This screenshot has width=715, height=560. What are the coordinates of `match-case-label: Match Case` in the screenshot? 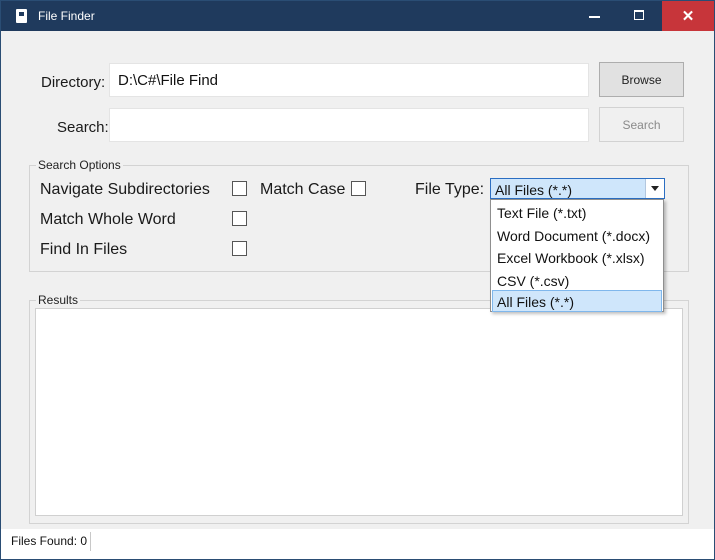 It's located at (303, 189).